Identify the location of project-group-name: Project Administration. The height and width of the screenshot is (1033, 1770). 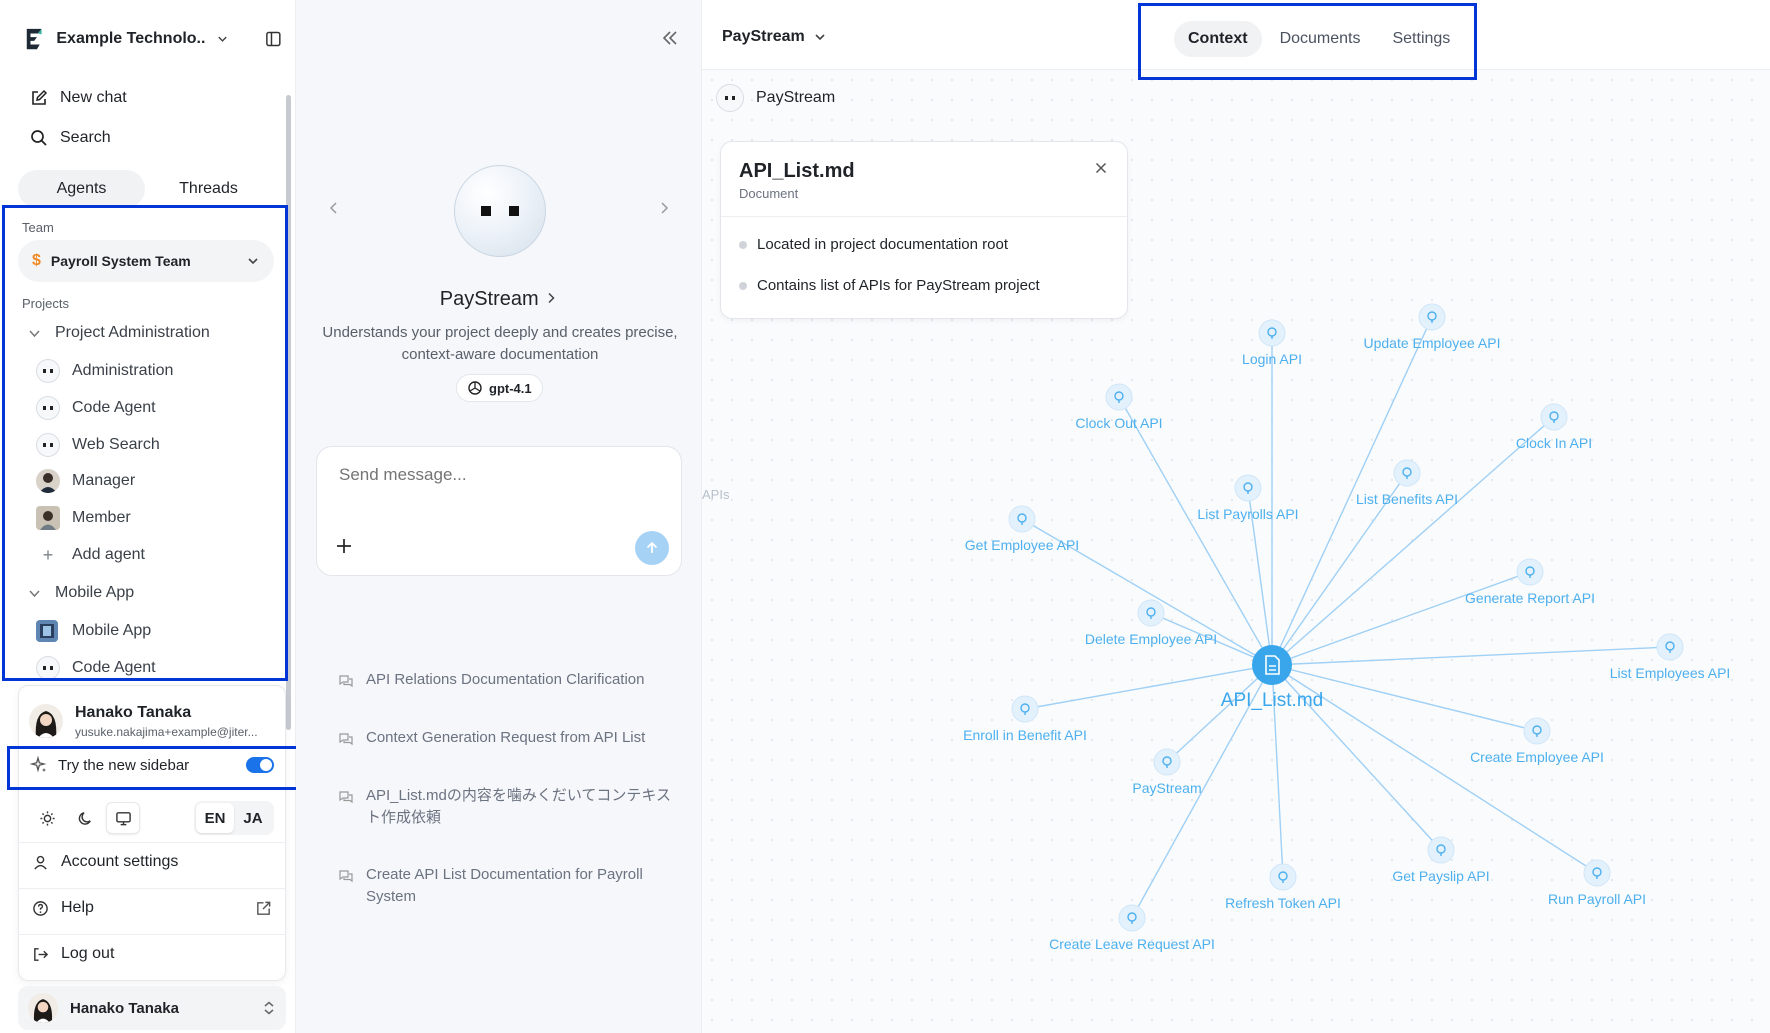
(132, 332).